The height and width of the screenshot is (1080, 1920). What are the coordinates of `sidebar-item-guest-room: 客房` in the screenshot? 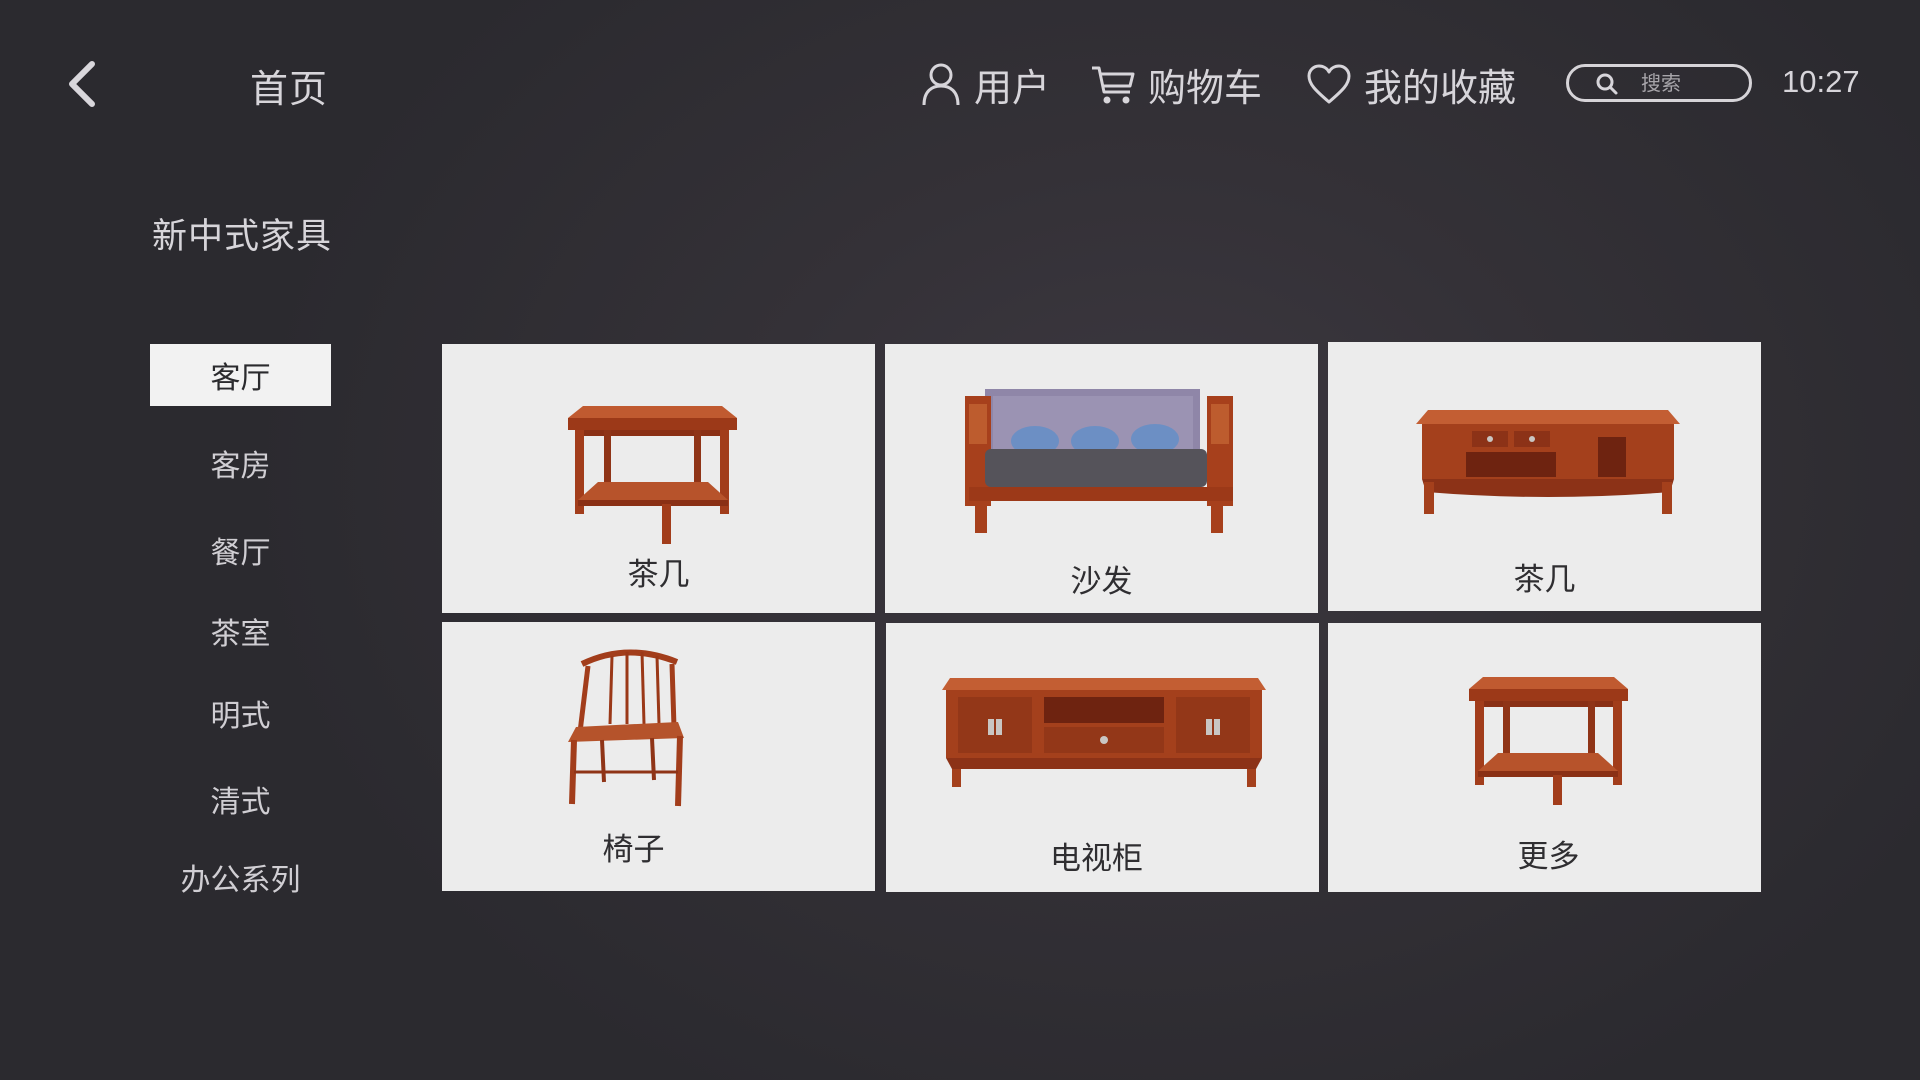 It's located at (240, 463).